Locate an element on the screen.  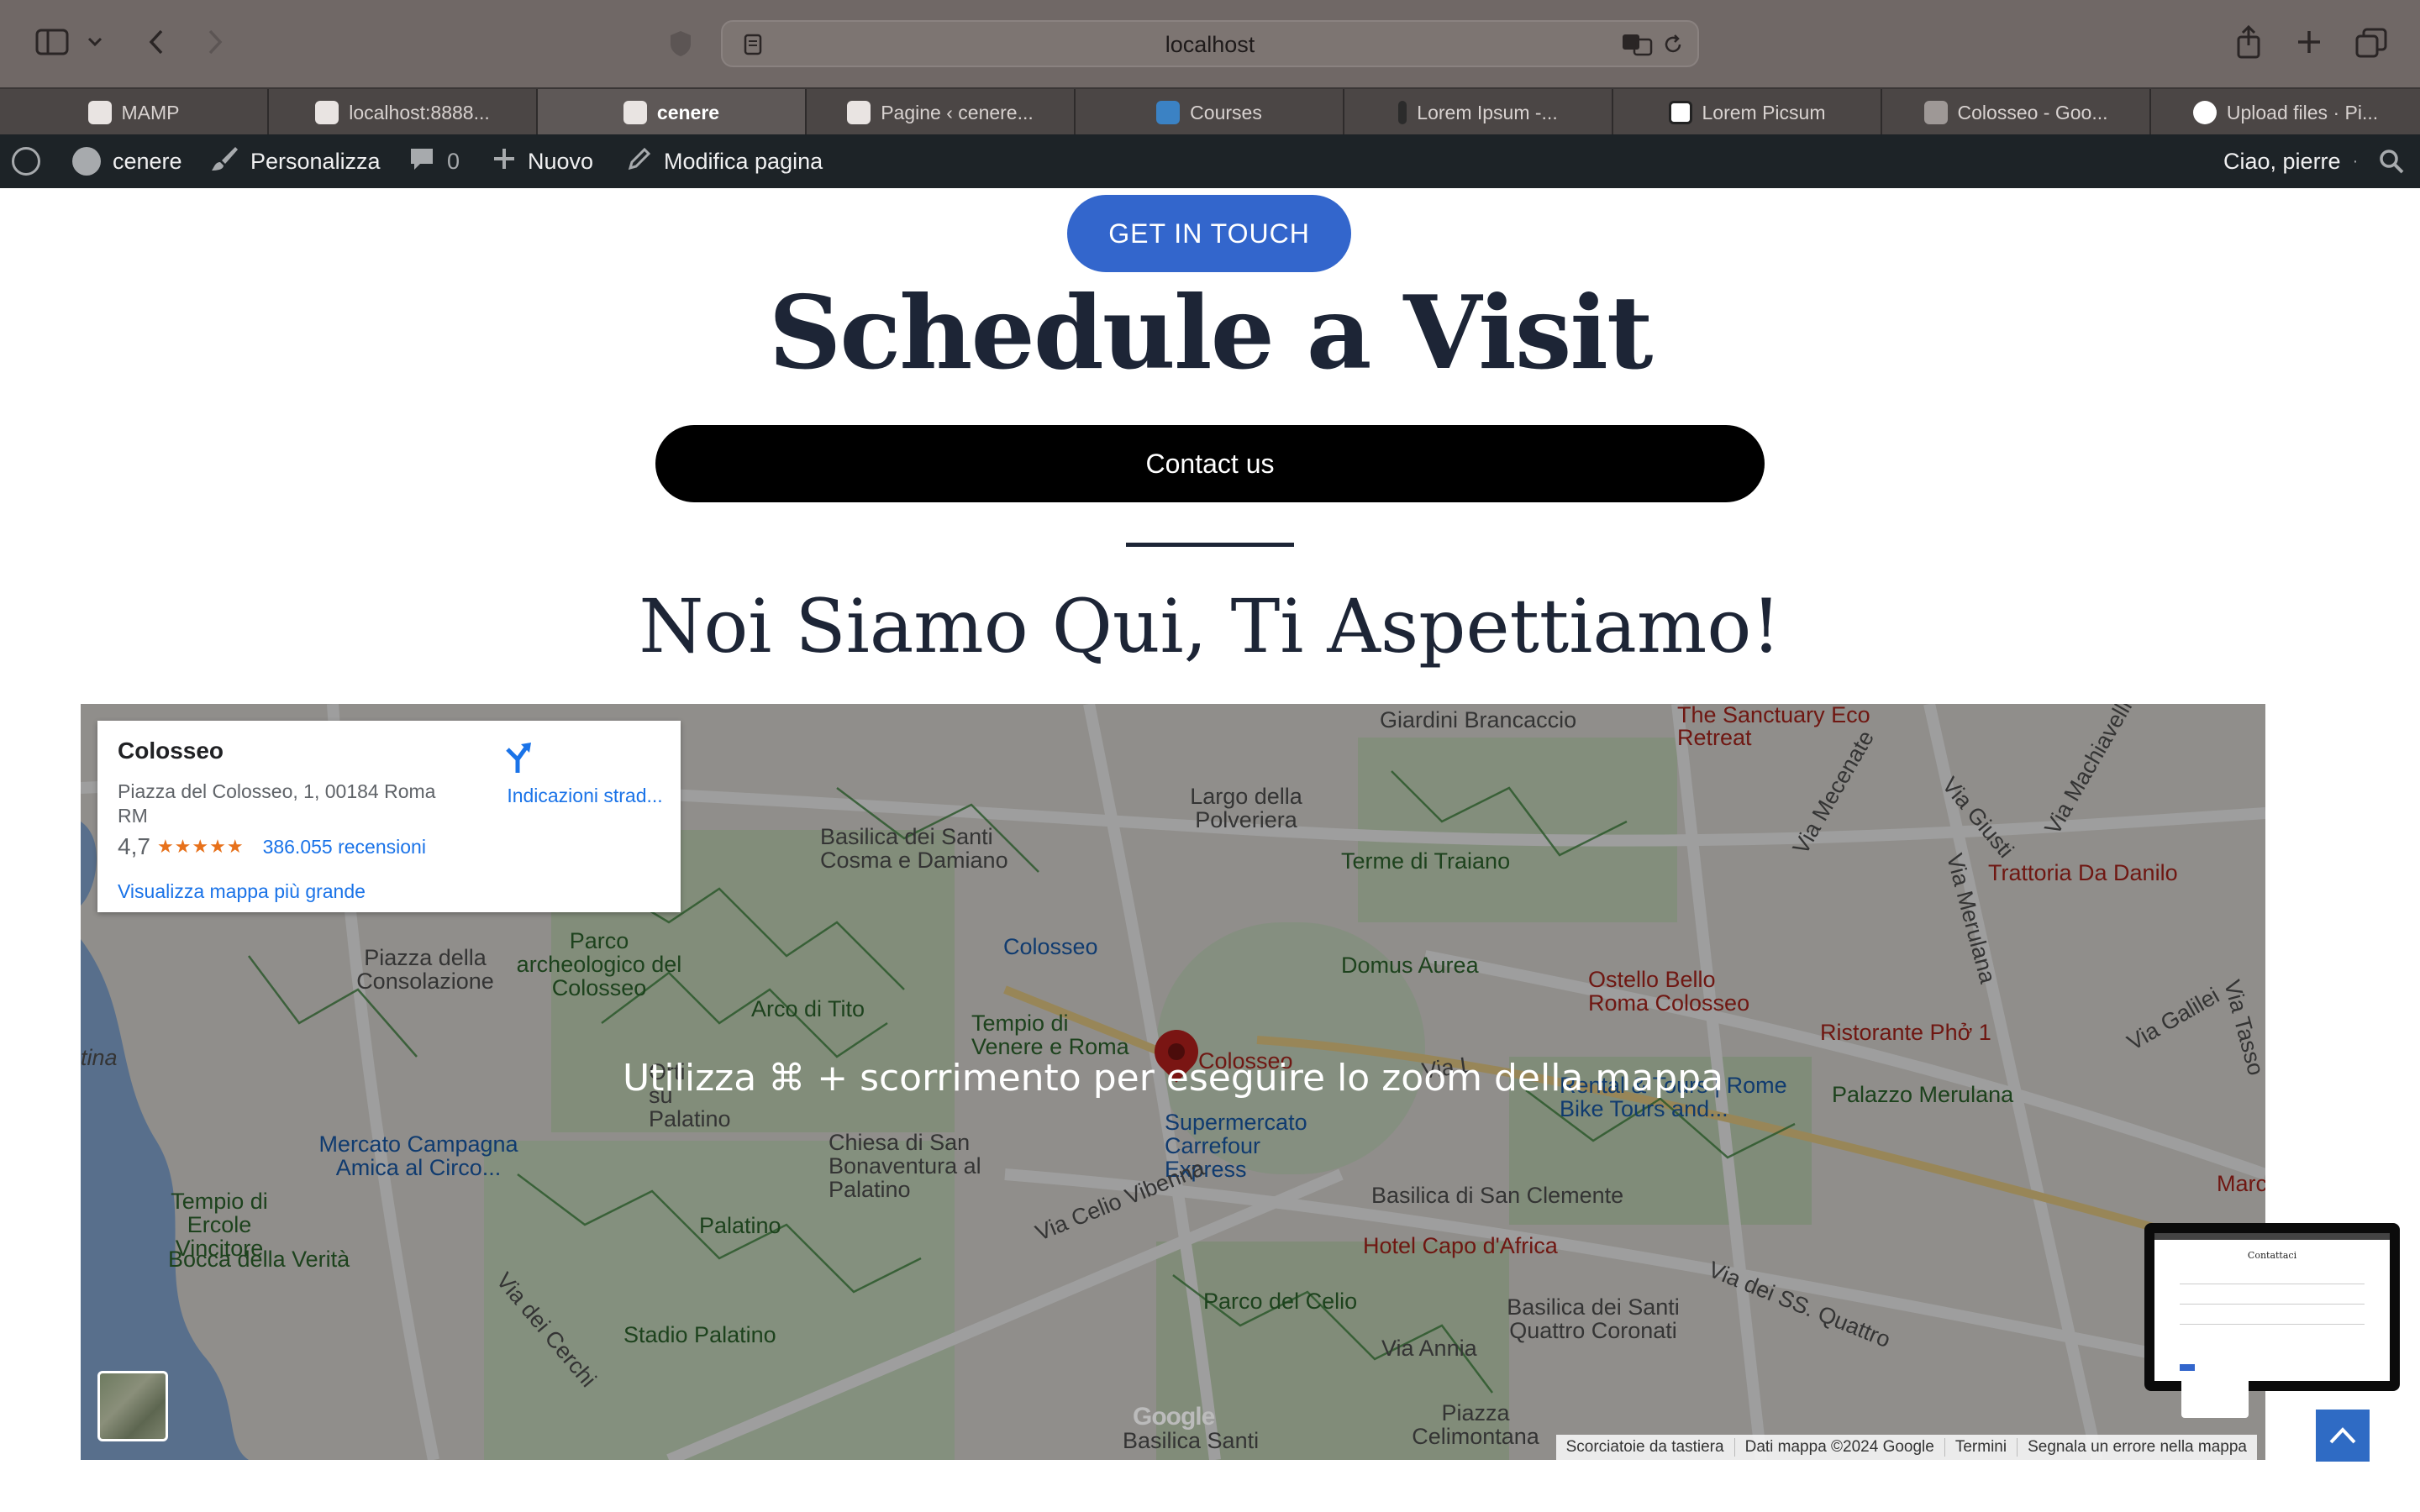
tab-label: MAMP is located at coordinates (150, 112).